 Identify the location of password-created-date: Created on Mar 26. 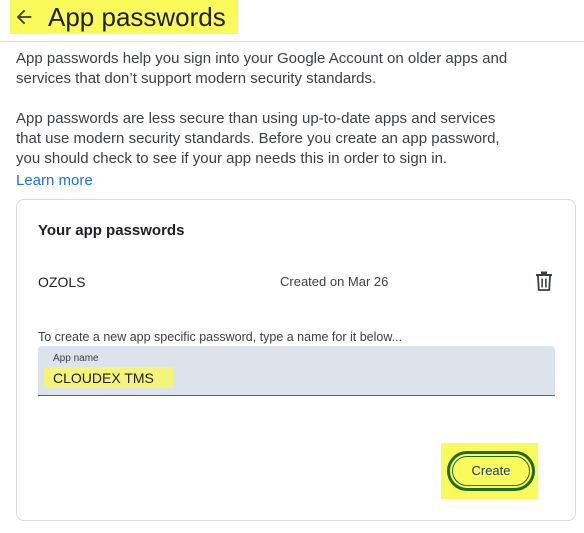
(334, 281).